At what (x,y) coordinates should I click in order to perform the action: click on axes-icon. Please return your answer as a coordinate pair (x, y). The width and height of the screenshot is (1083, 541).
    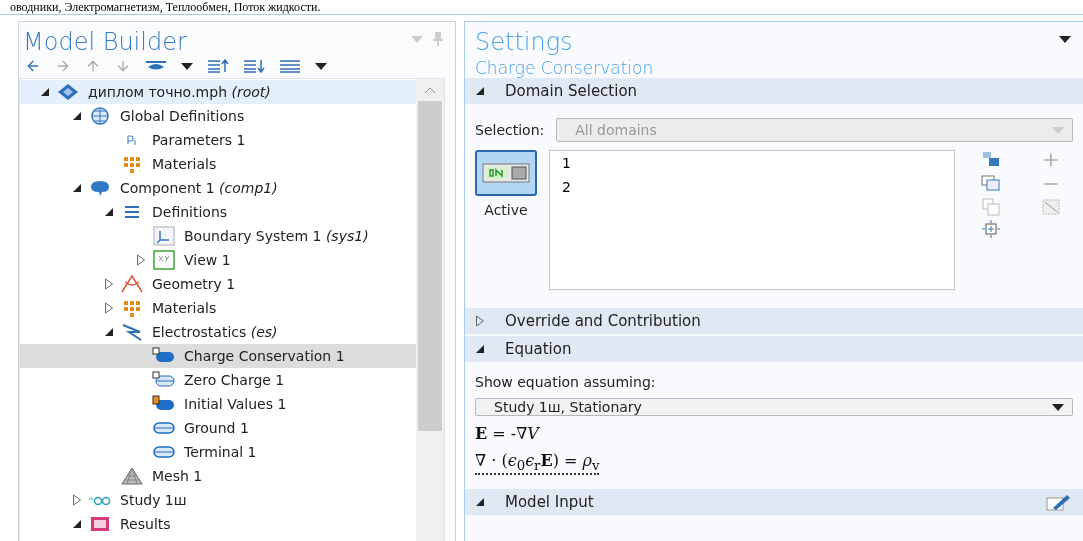
    Looking at the image, I should click on (164, 236).